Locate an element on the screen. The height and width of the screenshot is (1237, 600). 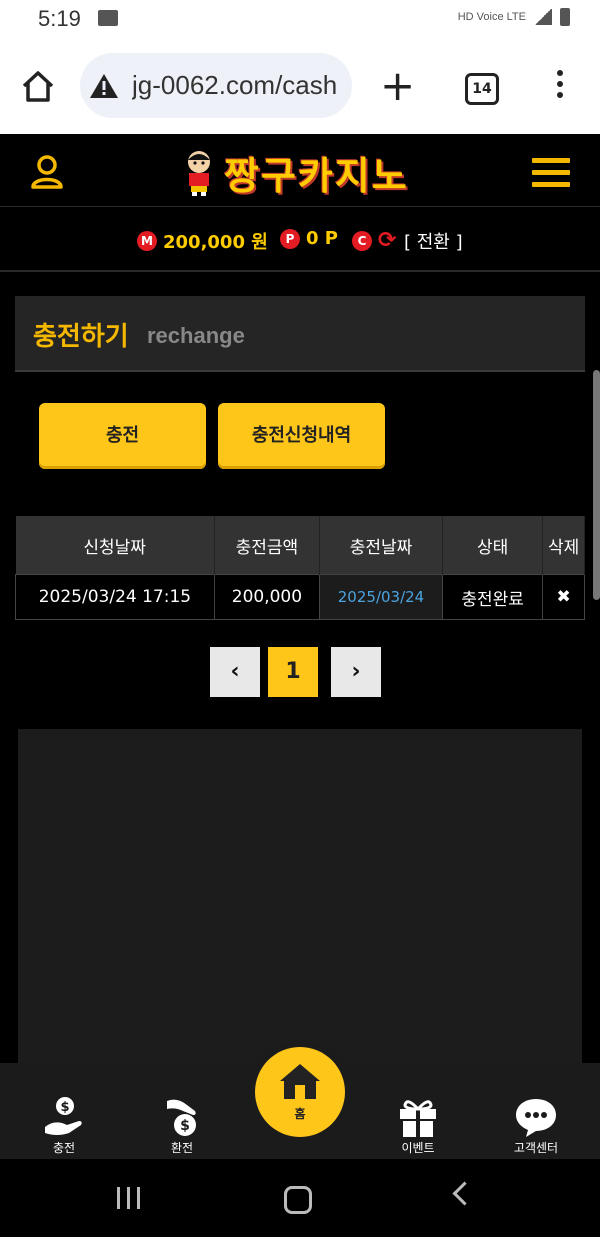
browser-home-icon is located at coordinates (38, 86).